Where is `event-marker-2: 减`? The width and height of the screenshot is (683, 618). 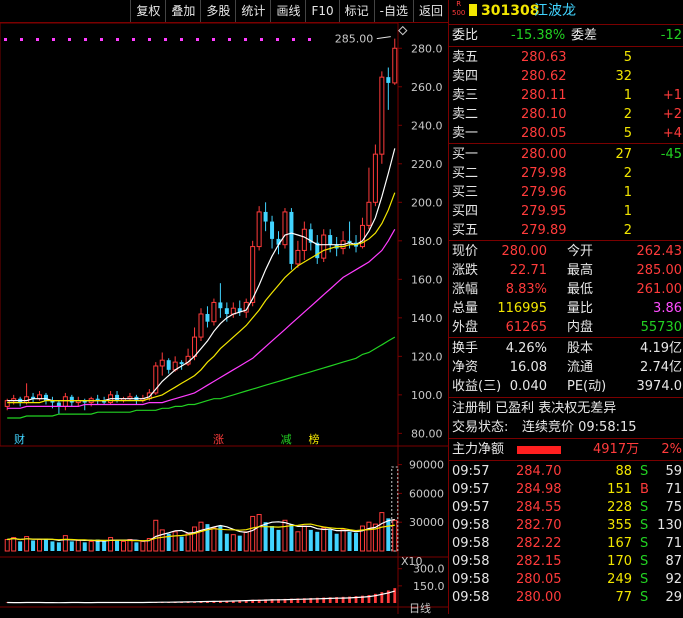
event-marker-2: 减 is located at coordinates (286, 439).